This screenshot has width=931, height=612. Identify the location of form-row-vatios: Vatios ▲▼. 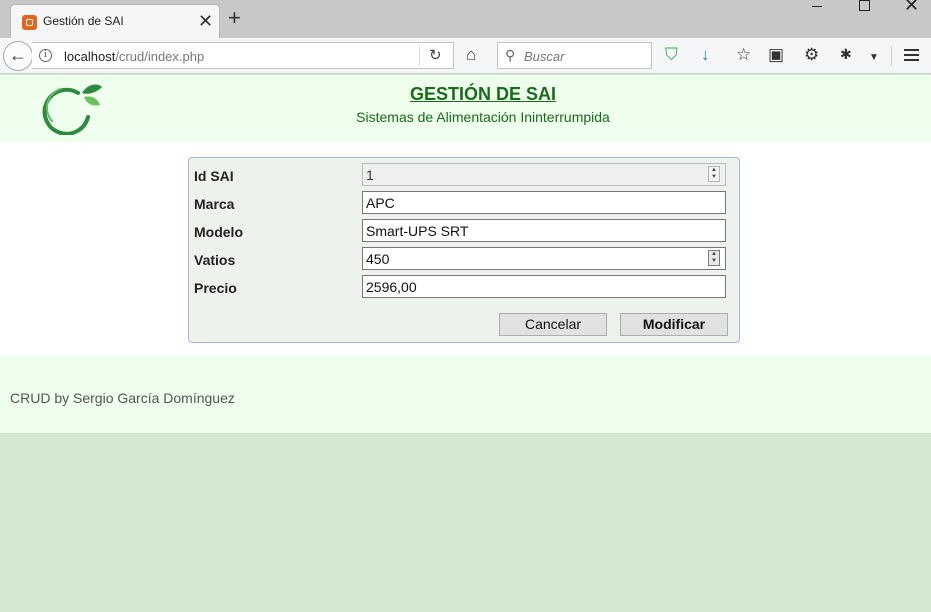
(465, 259).